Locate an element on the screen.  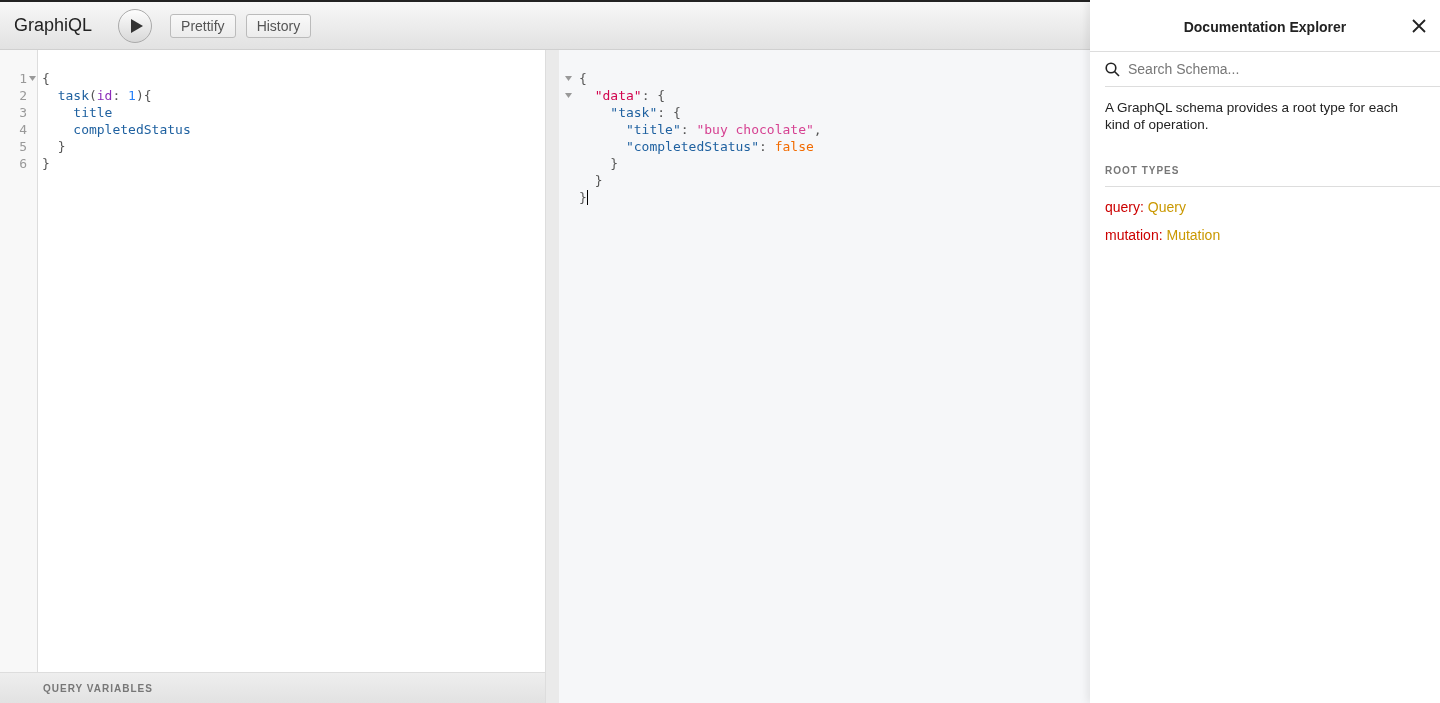
code-field: title is located at coordinates (77, 112).